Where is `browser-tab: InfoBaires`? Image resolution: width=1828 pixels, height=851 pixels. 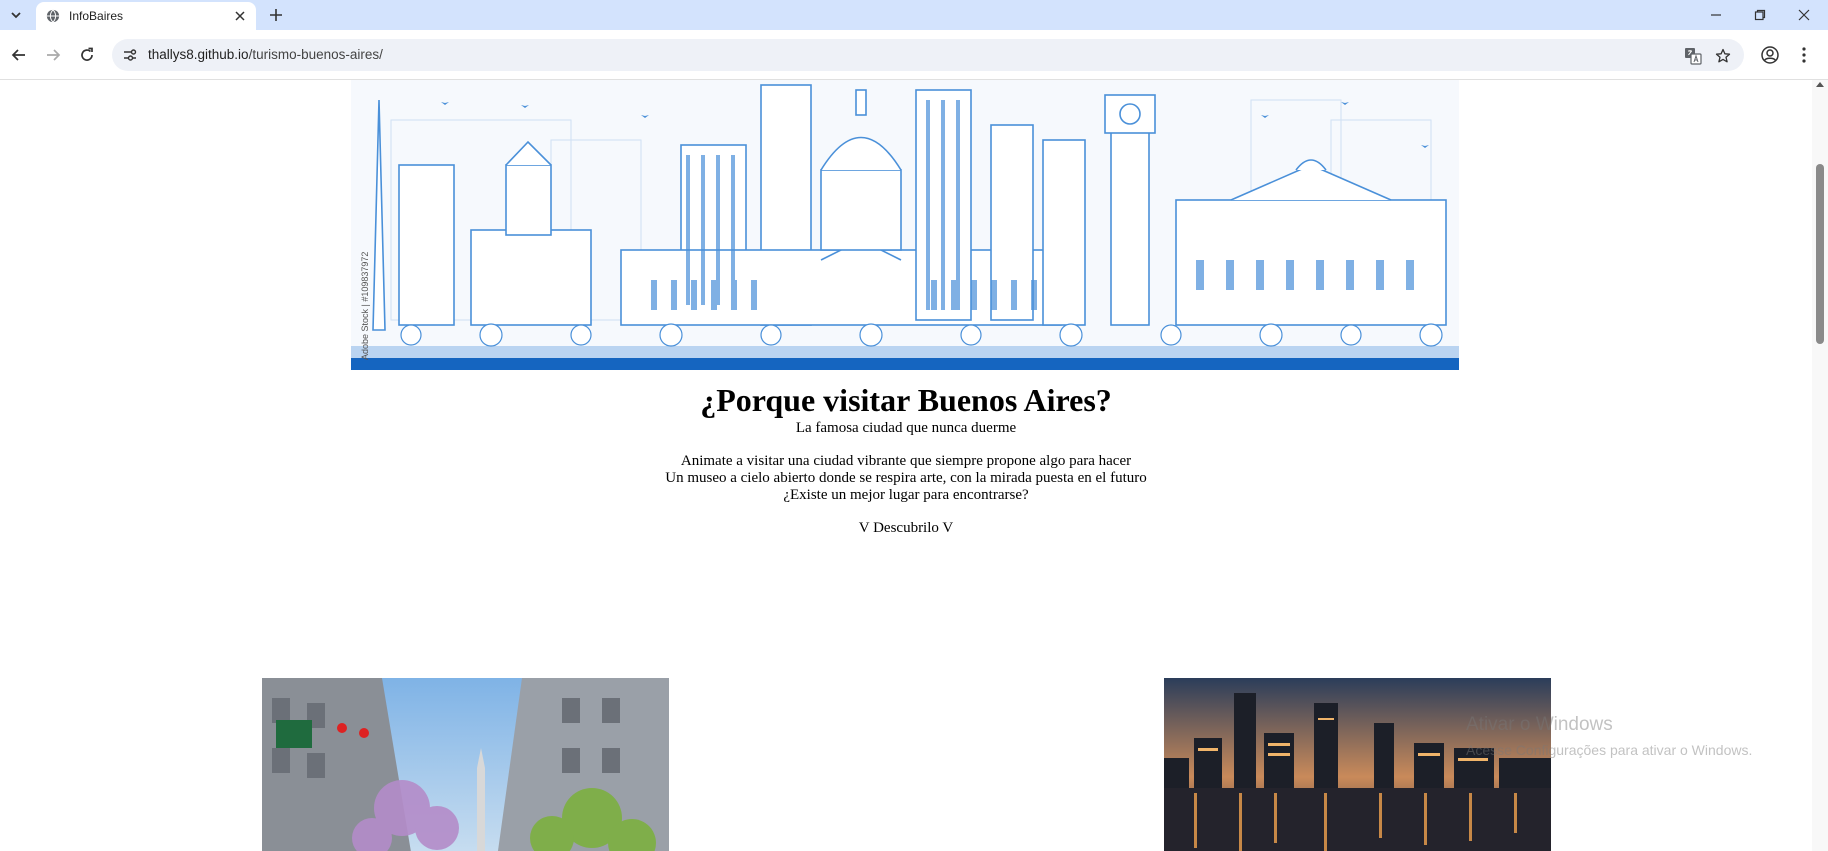 browser-tab: InfoBaires is located at coordinates (146, 16).